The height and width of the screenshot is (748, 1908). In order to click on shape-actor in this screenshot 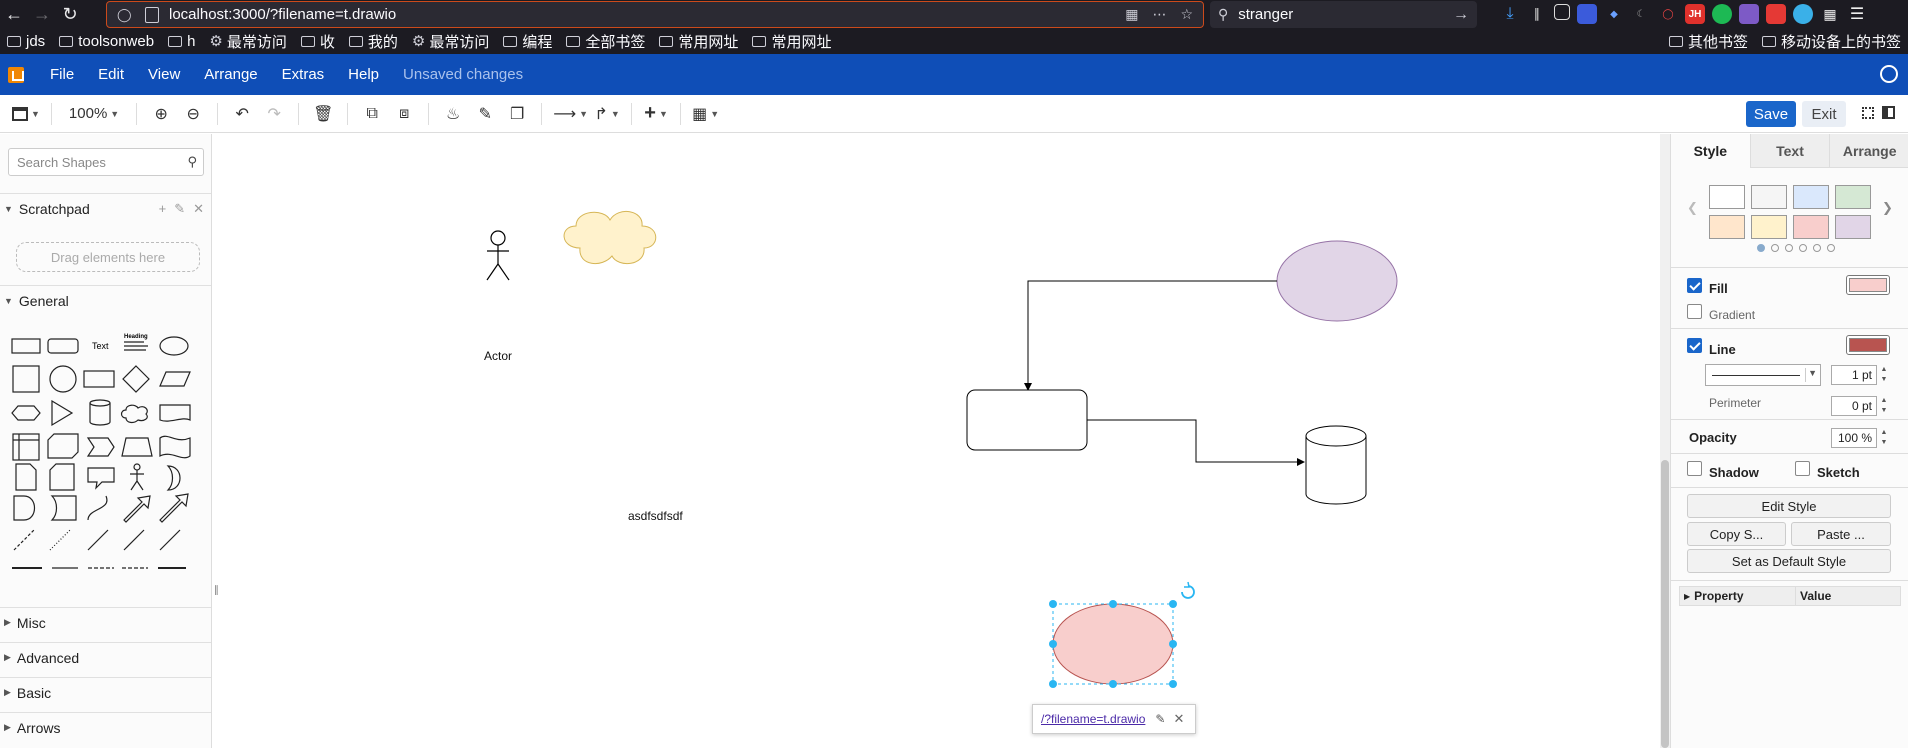, I will do `click(137, 480)`.